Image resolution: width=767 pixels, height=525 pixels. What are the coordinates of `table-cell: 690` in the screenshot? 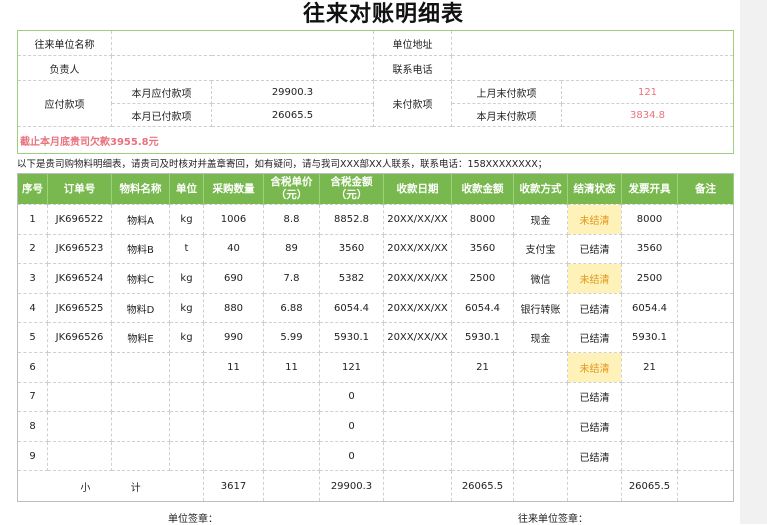 It's located at (233, 278).